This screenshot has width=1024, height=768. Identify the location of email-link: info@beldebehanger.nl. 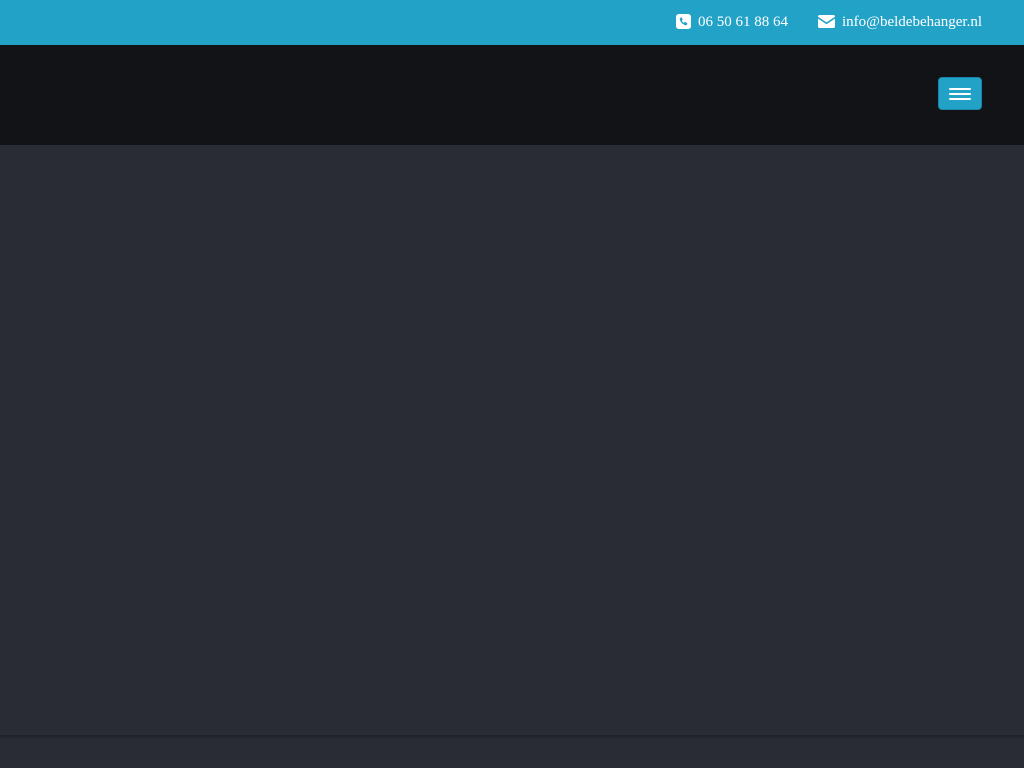
(900, 22).